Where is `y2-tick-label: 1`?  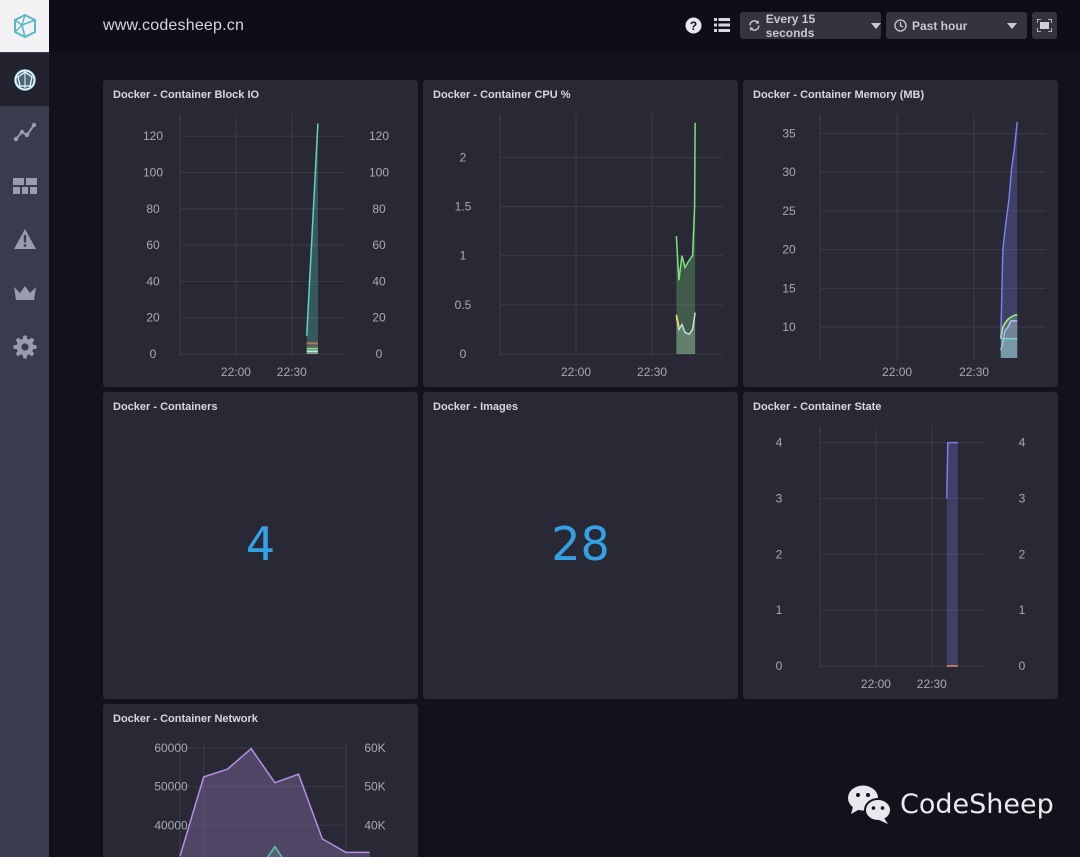 y2-tick-label: 1 is located at coordinates (1022, 610).